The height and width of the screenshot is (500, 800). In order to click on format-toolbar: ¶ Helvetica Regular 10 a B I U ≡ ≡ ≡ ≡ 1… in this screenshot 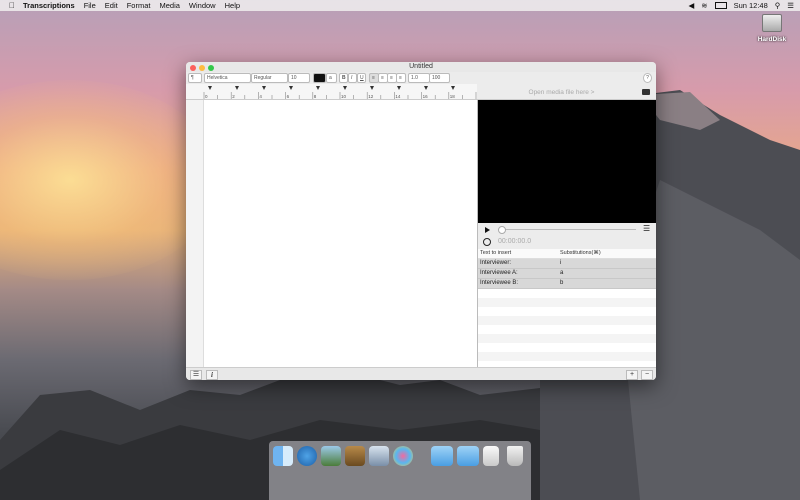, I will do `click(421, 78)`.